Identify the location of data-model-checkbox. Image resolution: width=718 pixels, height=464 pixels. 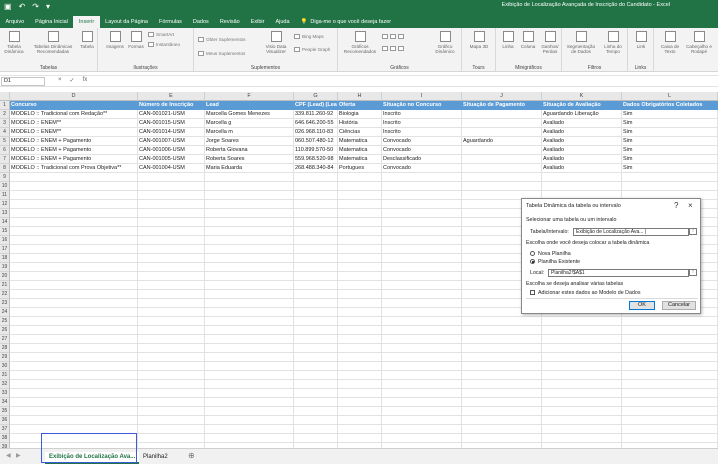
(532, 292).